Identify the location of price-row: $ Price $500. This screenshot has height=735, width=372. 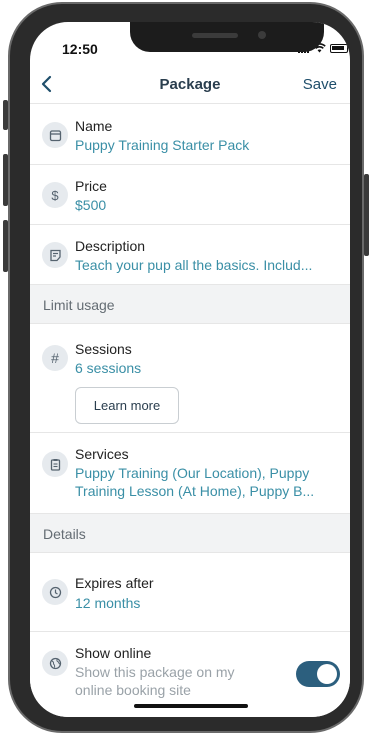
(190, 195).